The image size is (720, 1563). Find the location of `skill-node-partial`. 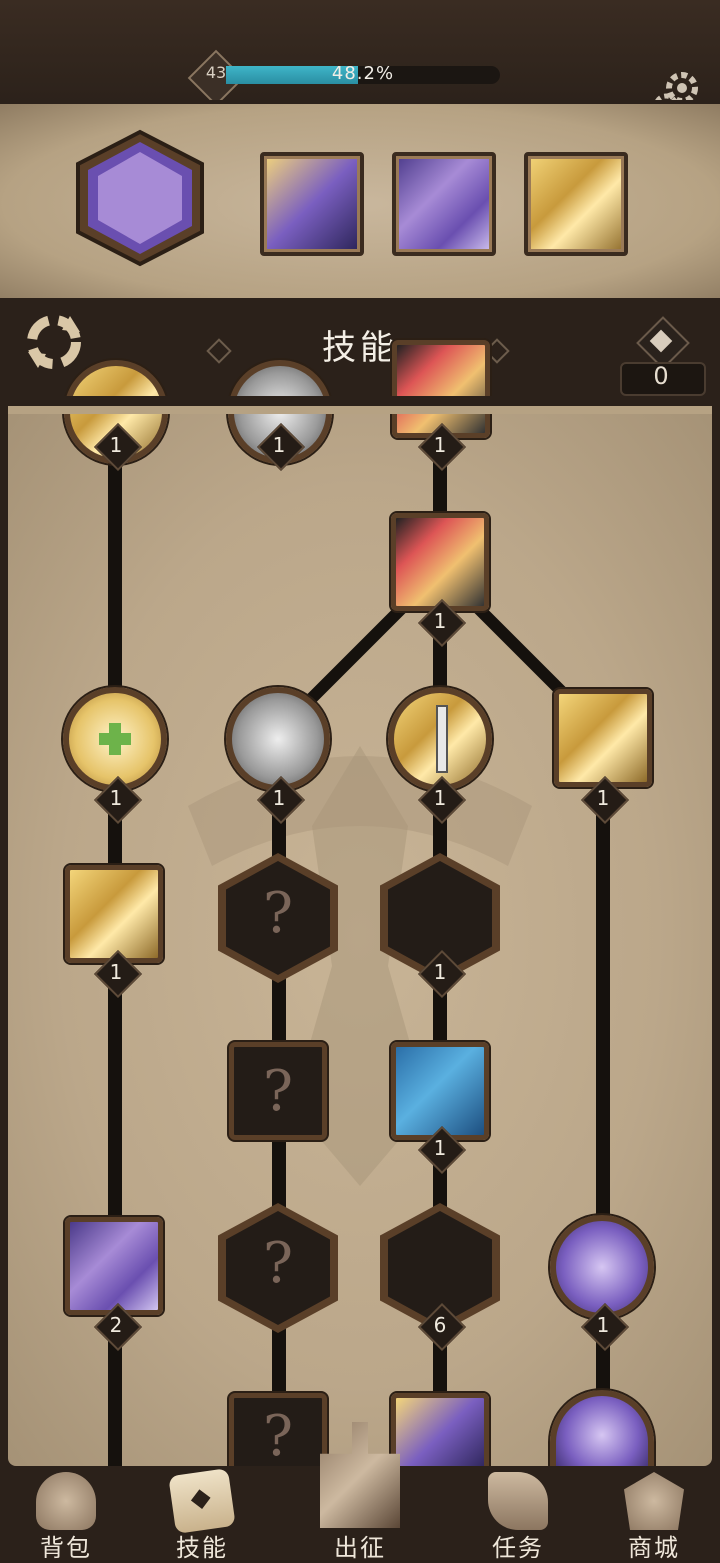

skill-node-partial is located at coordinates (440, 1433).